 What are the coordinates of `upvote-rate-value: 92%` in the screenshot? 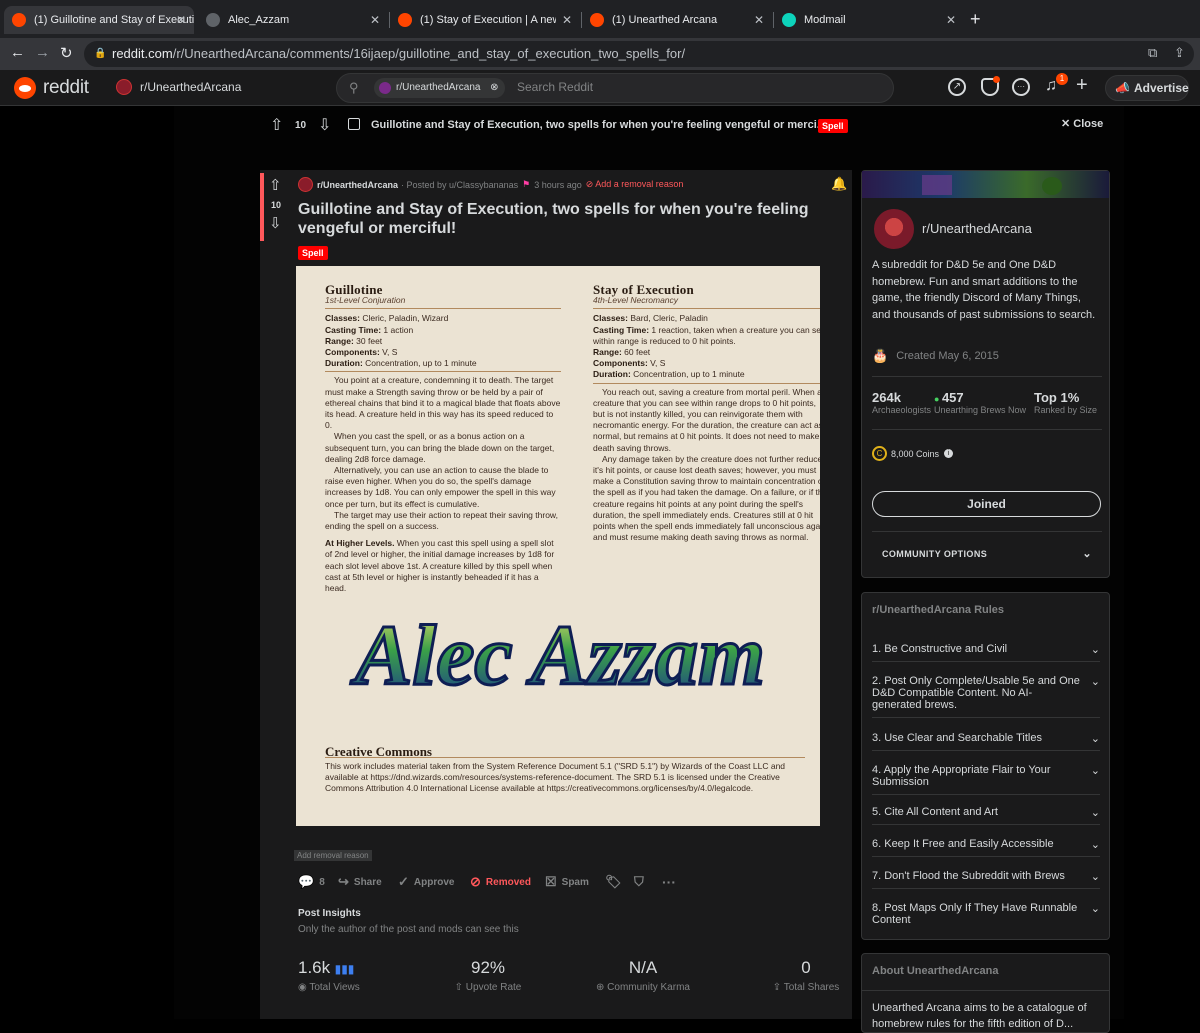 It's located at (488, 967).